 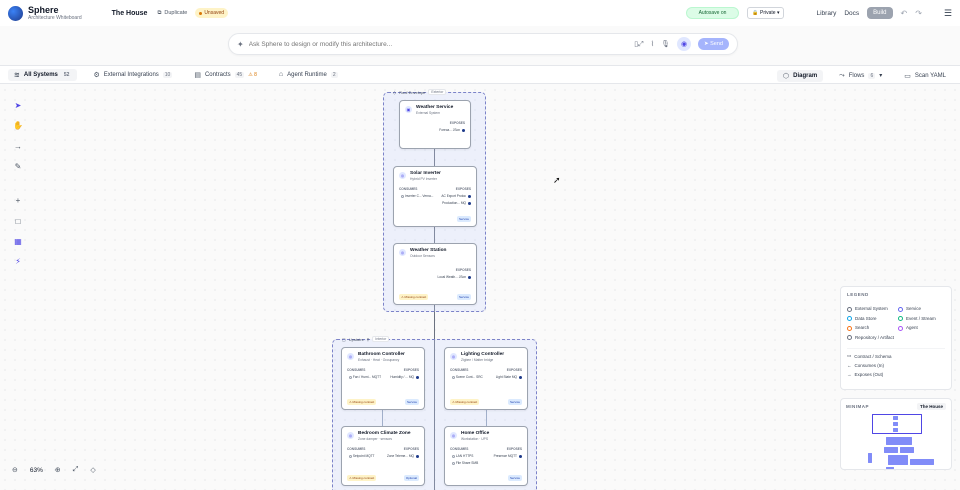 I want to click on brand: Sphere Architecture Whiteboard, so click(x=55, y=13).